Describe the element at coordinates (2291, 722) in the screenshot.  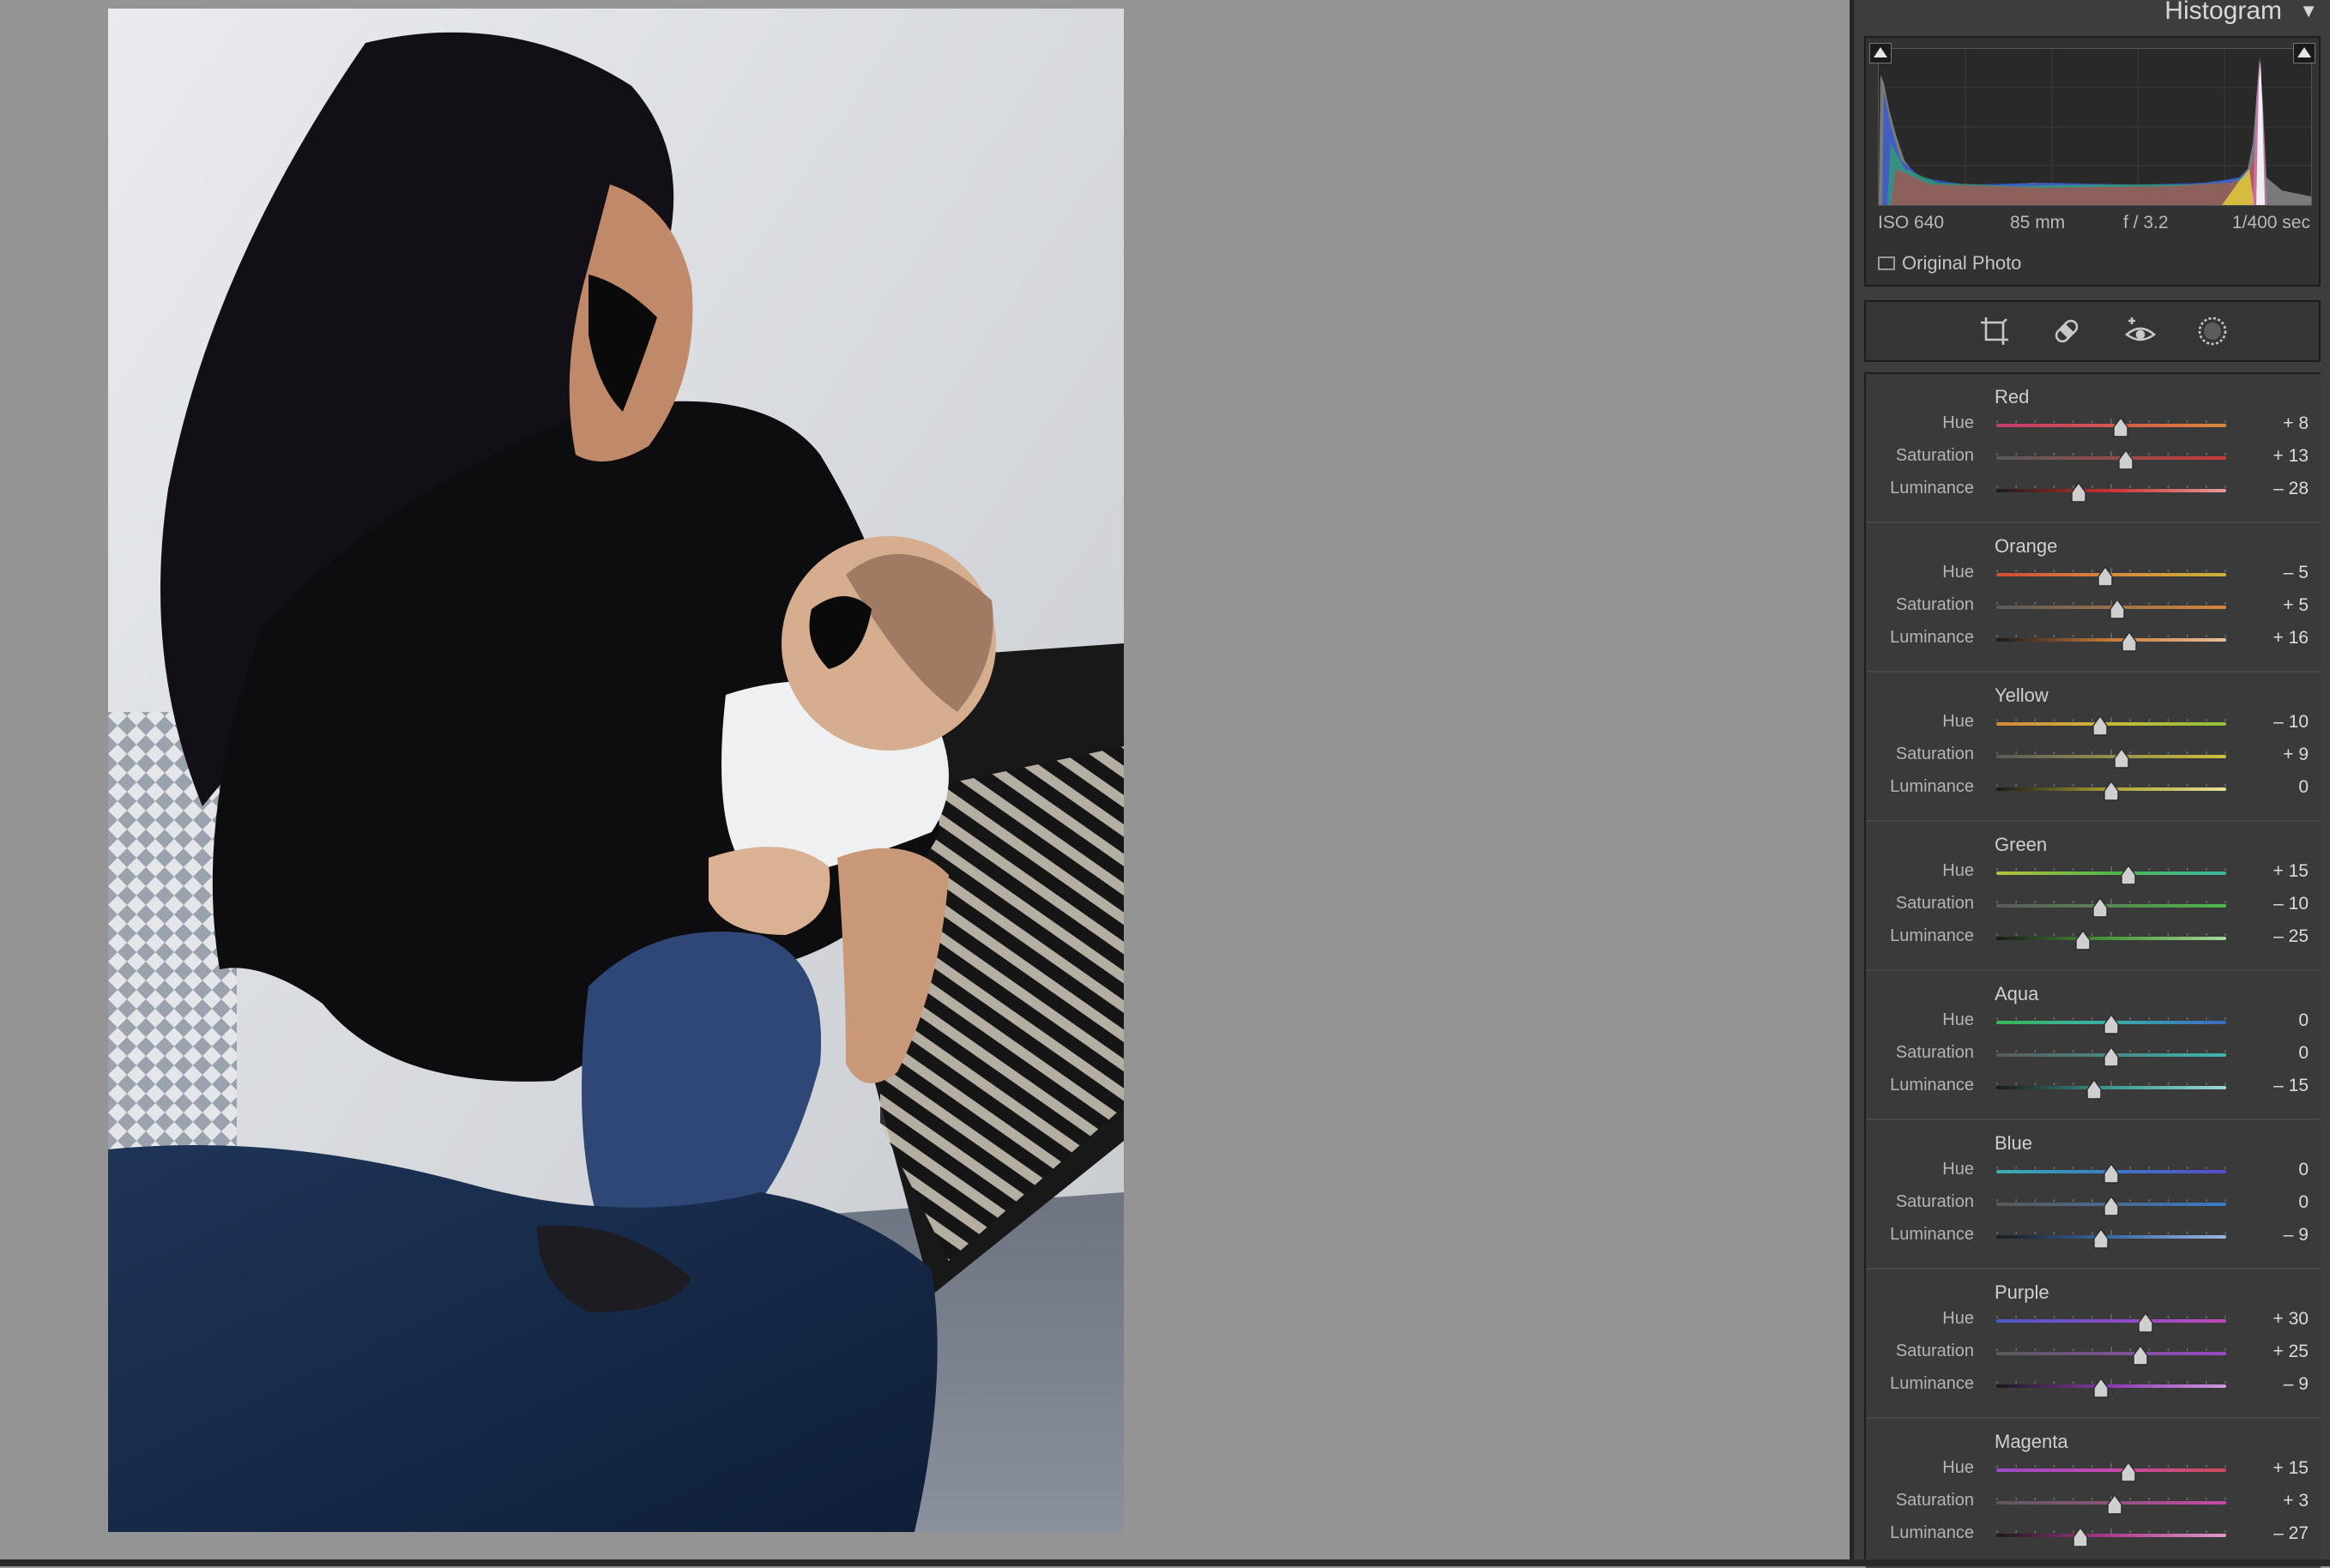
I see `yellow-hue-value: – 10` at that location.